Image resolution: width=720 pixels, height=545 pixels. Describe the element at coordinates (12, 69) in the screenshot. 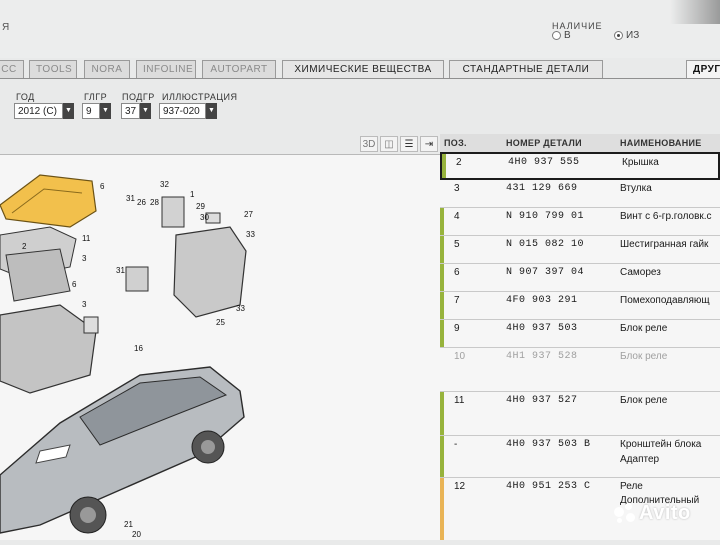

I see `tab-cc: CC` at that location.